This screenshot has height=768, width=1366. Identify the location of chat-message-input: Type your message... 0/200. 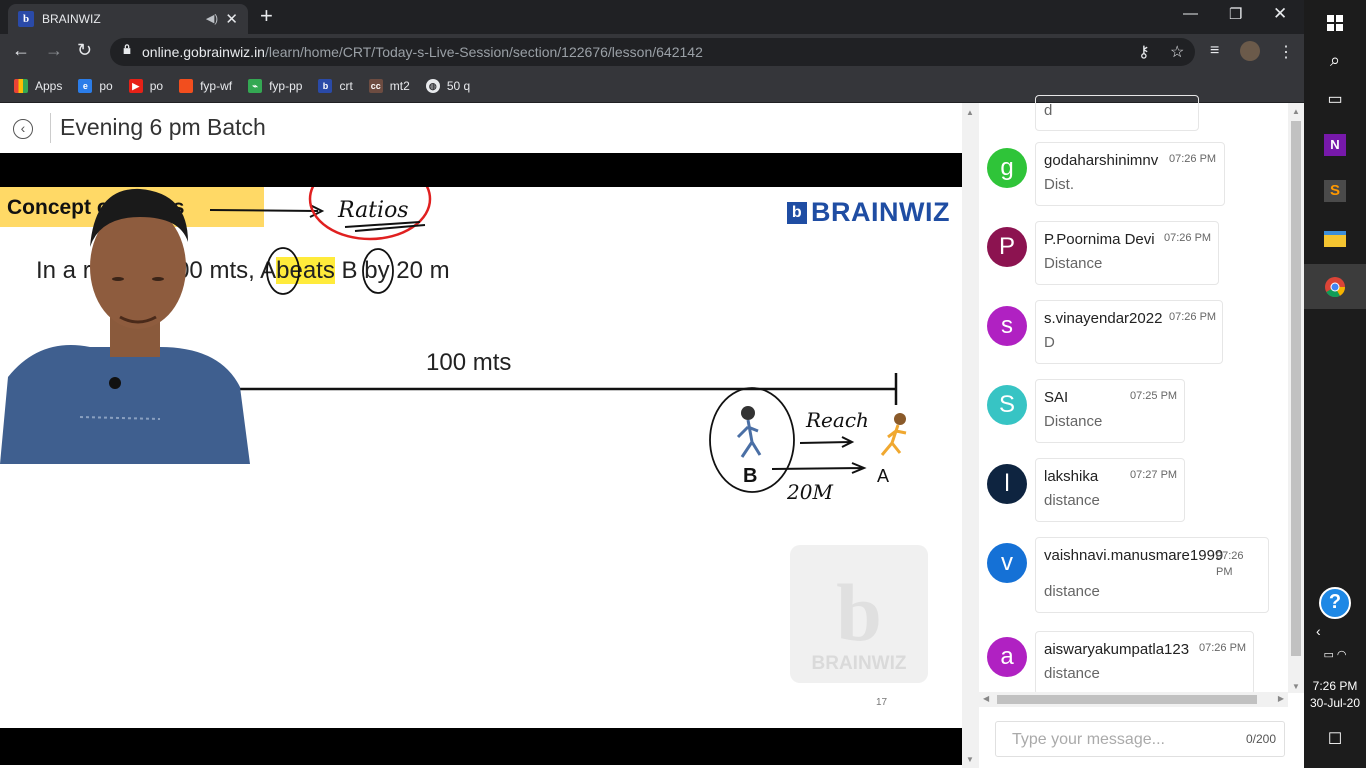
(1140, 739).